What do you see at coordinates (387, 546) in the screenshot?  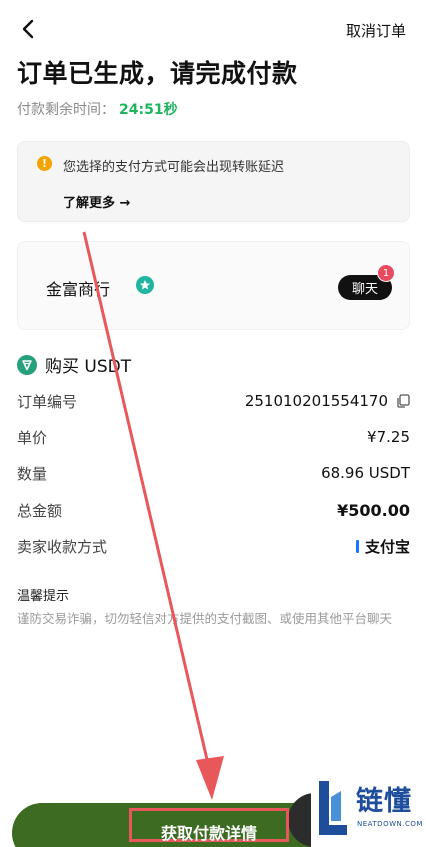 I see `payment-method-text: 支付宝` at bounding box center [387, 546].